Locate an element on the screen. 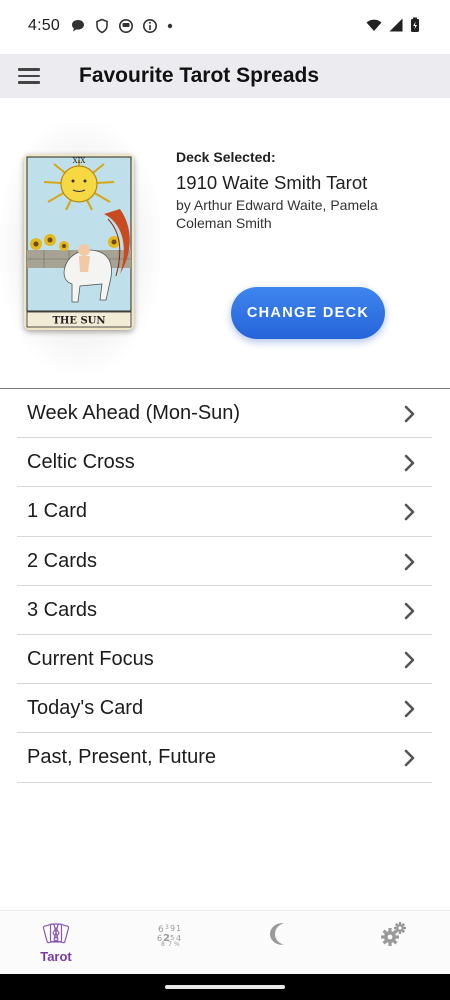 The height and width of the screenshot is (1000, 450). signal-icon is located at coordinates (396, 25).